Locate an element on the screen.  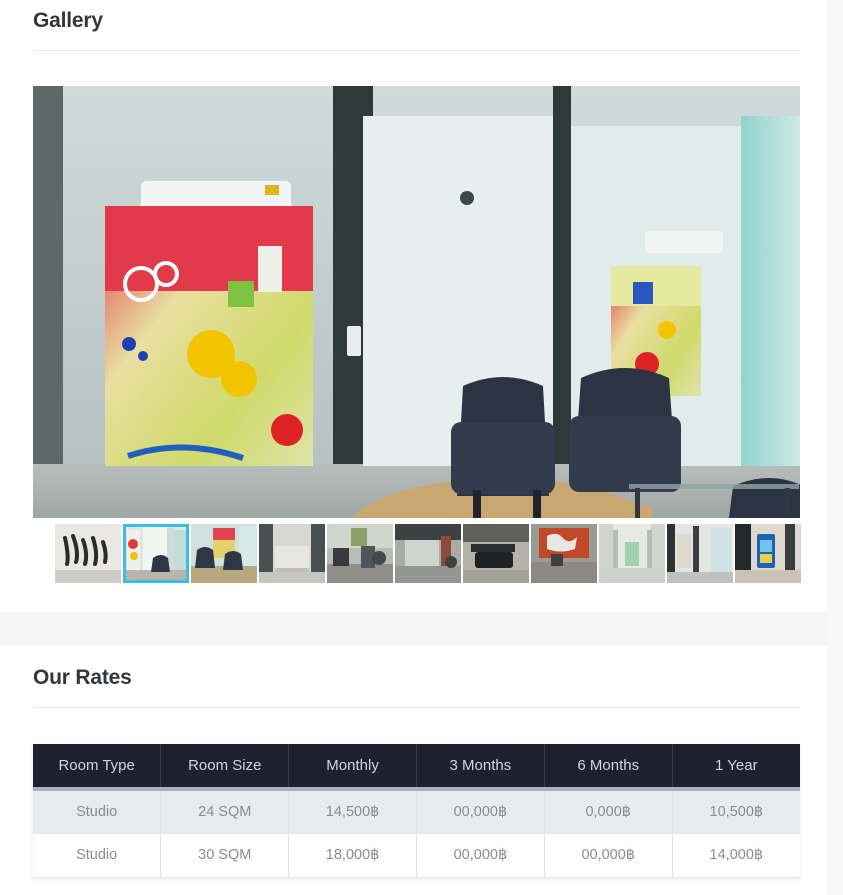
cell-6-months: 00,000฿ is located at coordinates (608, 855).